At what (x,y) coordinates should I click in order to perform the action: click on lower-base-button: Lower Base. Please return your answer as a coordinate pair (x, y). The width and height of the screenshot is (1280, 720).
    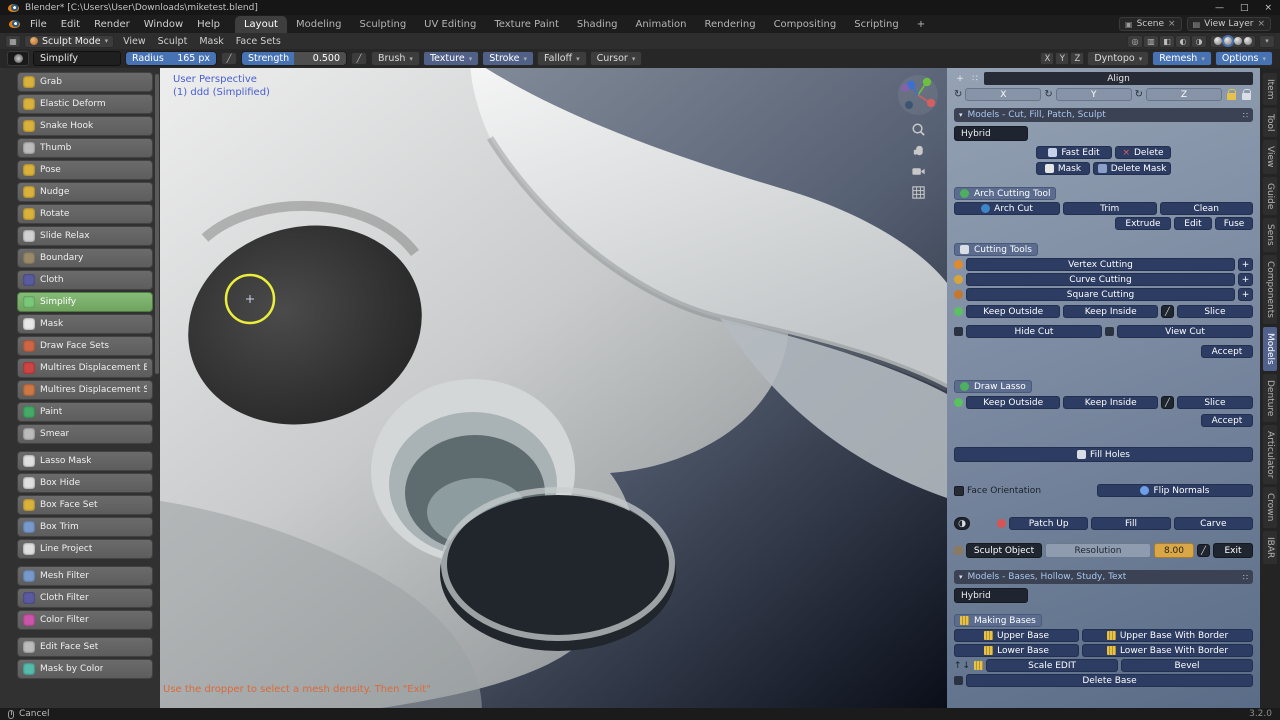
    Looking at the image, I should click on (1016, 650).